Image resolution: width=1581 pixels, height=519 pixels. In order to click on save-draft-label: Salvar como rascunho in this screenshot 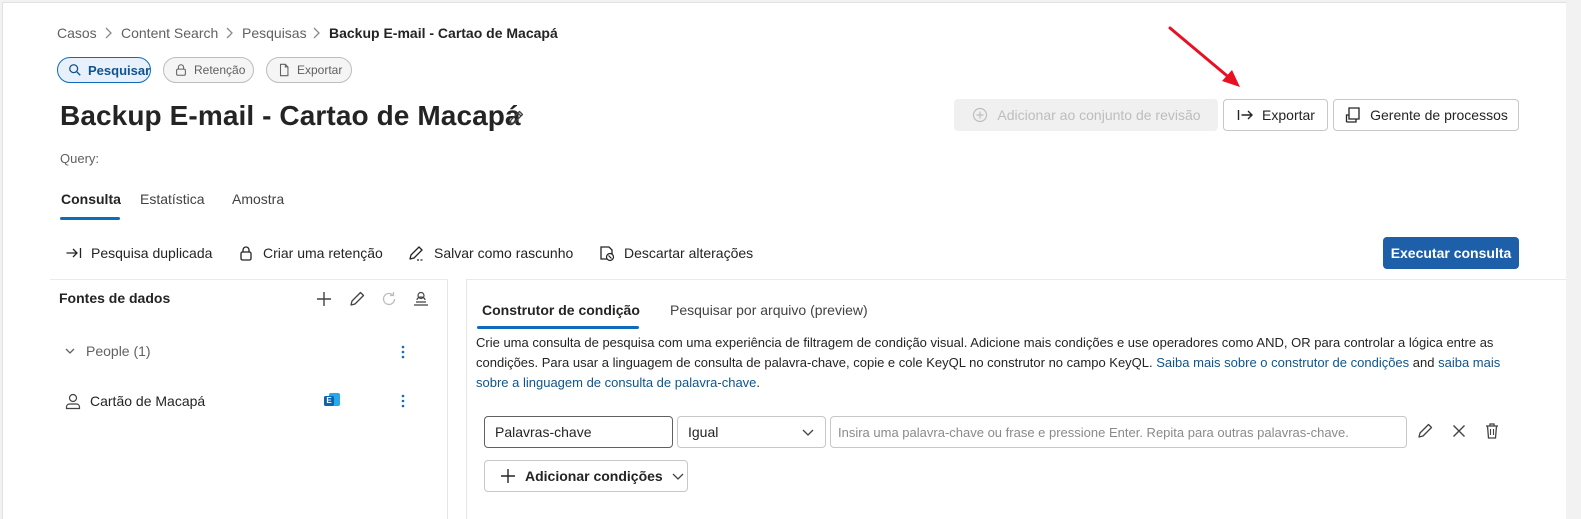, I will do `click(504, 253)`.